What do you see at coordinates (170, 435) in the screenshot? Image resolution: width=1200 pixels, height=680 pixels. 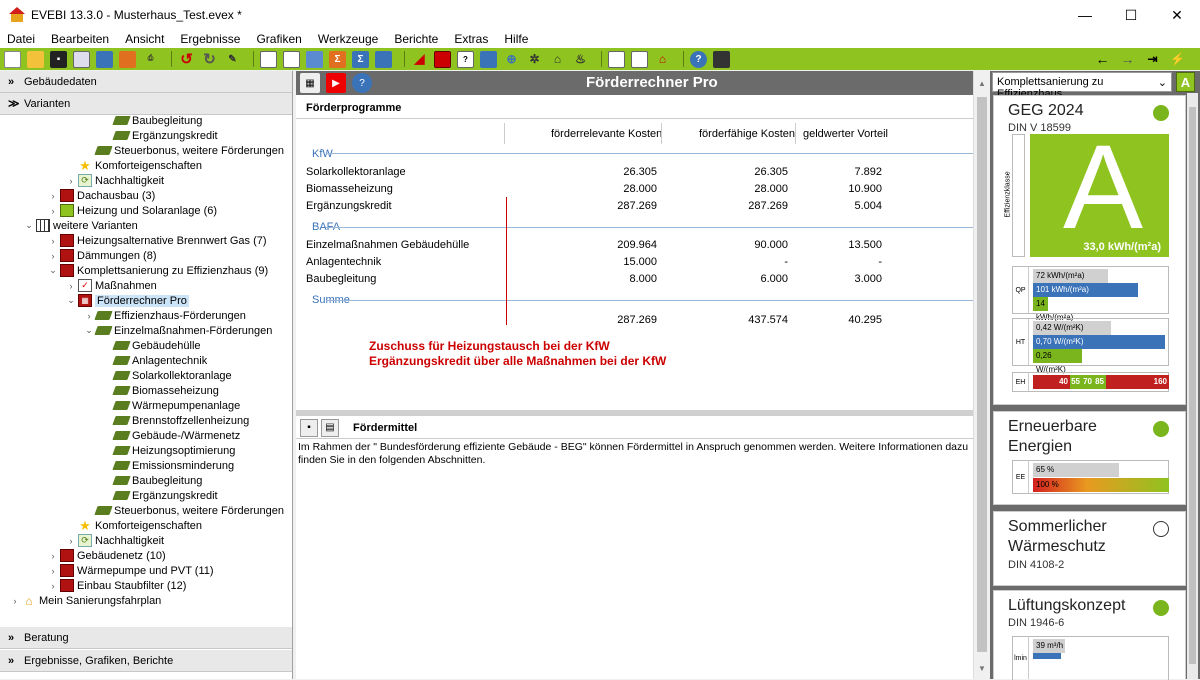 I see `tree-item: Gebäude-/Wärmenetz` at bounding box center [170, 435].